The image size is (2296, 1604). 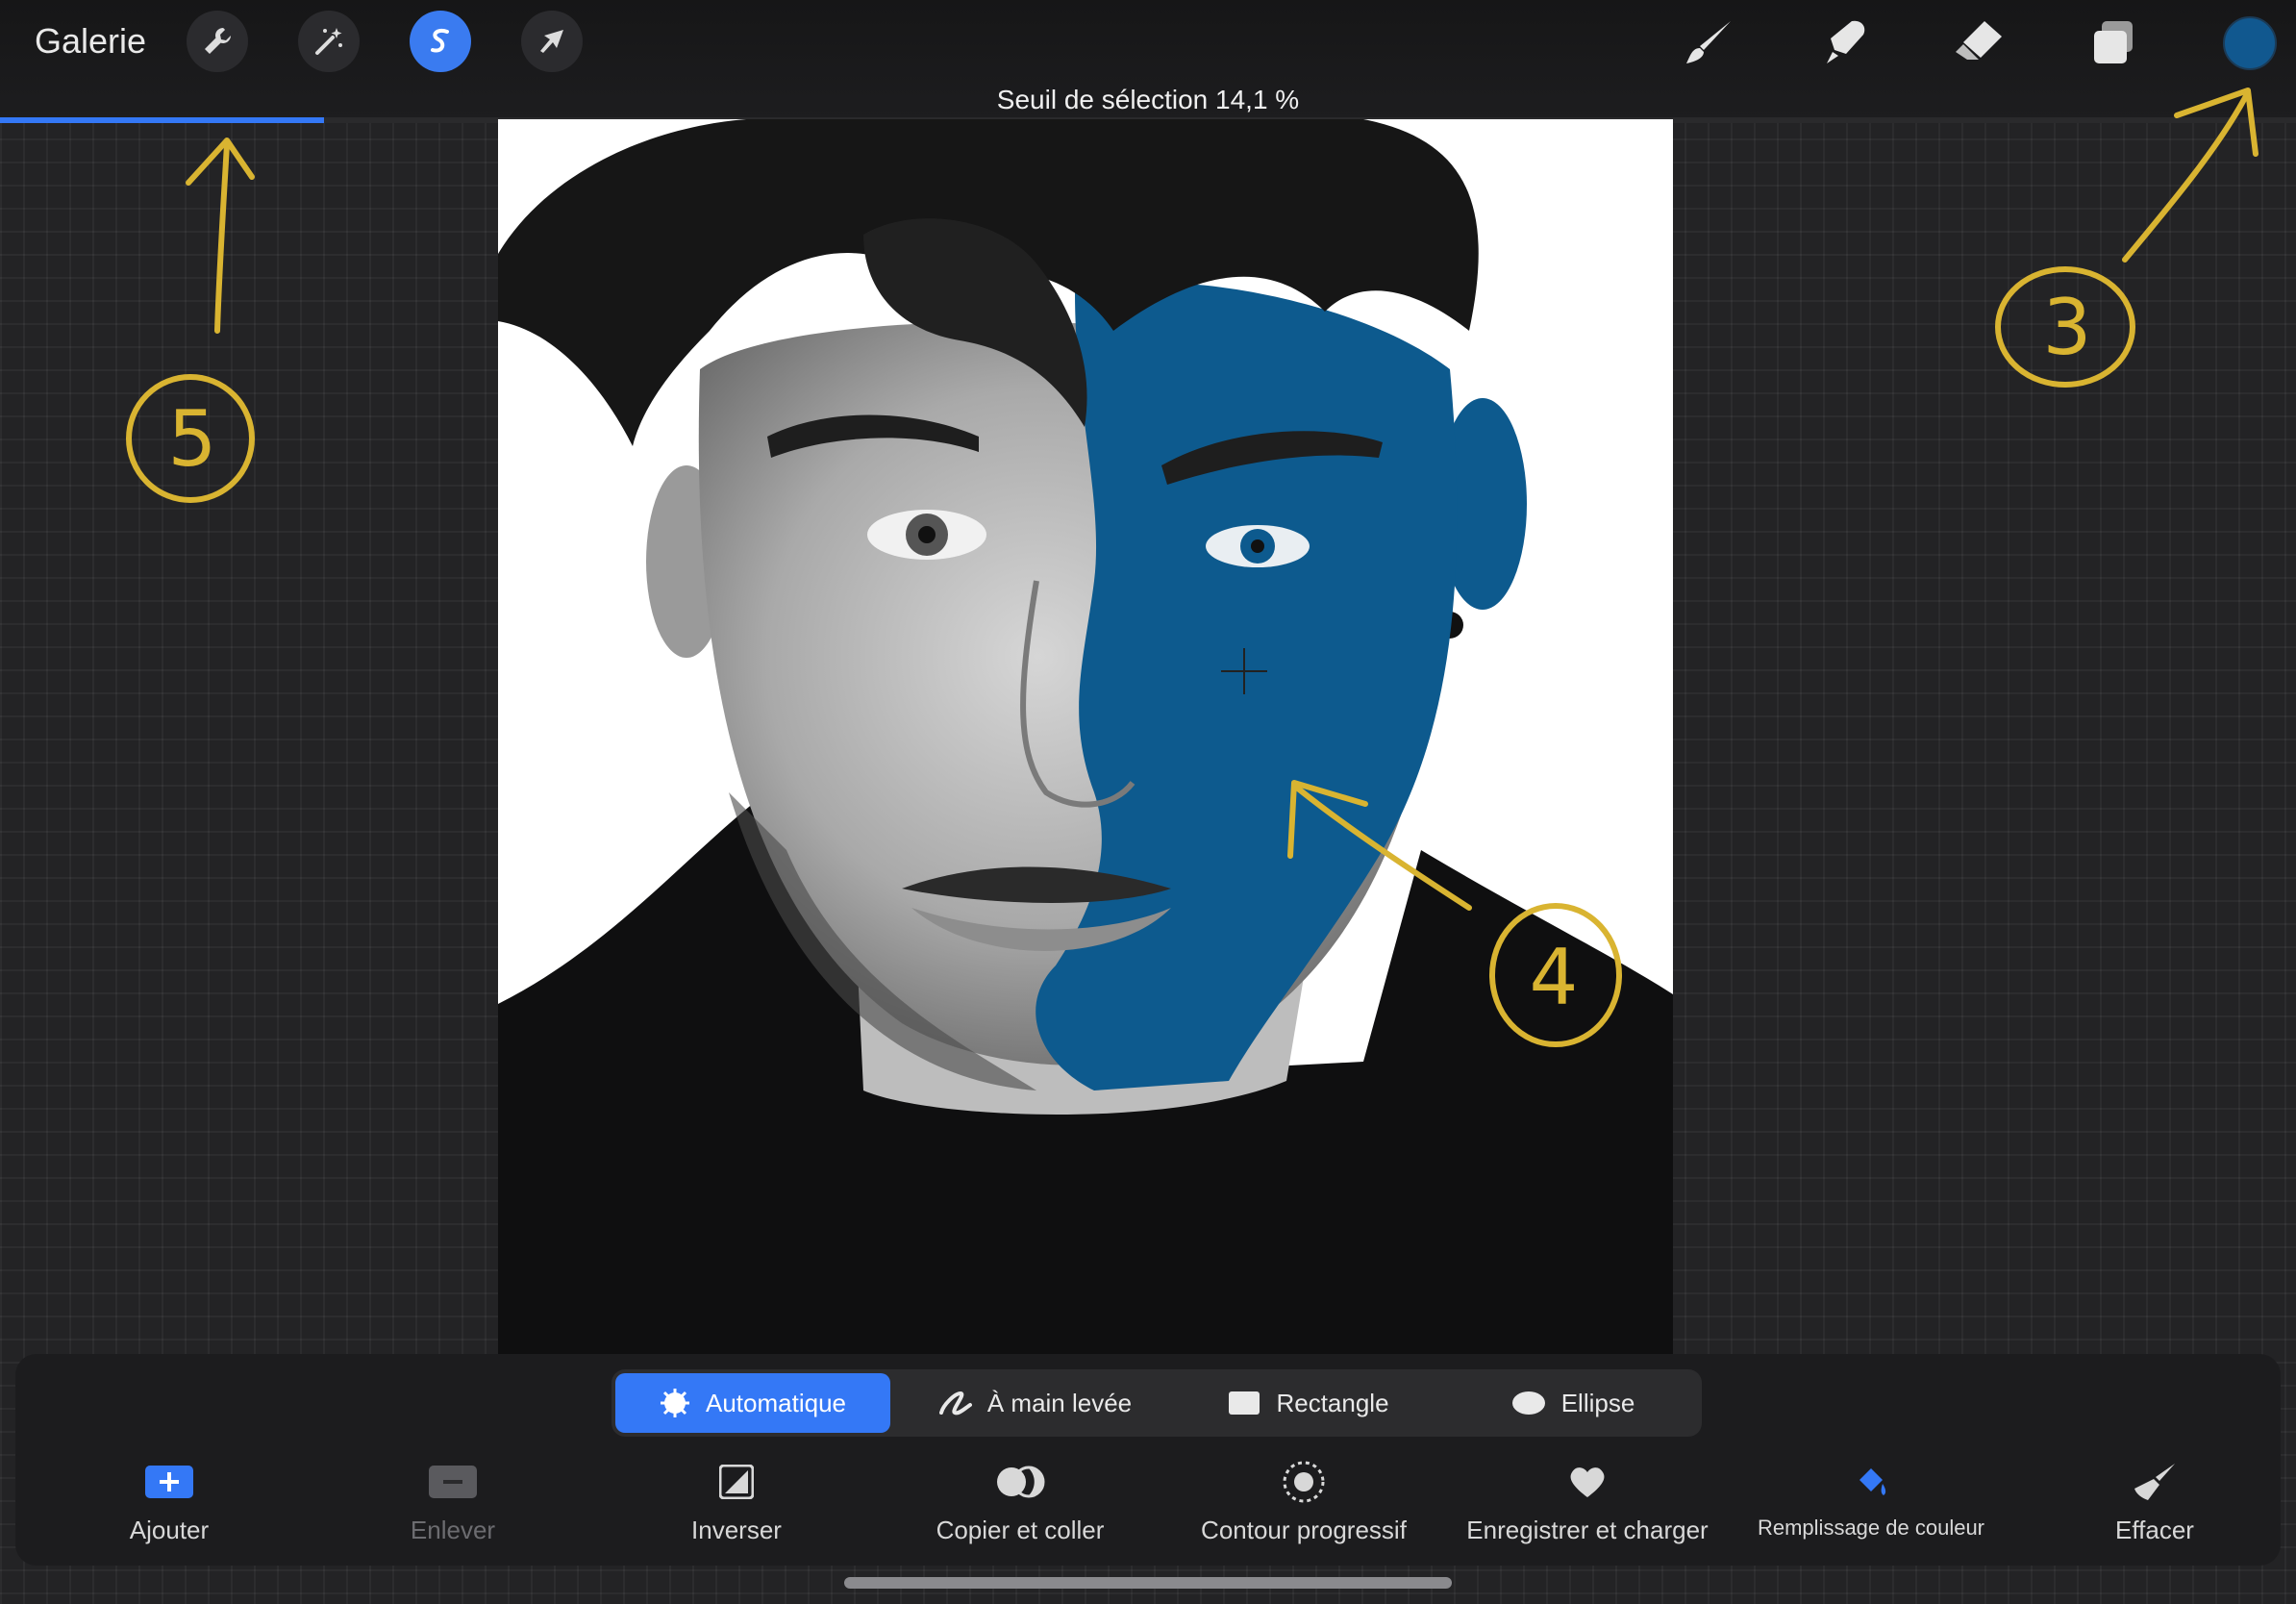 What do you see at coordinates (552, 41) in the screenshot?
I see `transform-arrow-icon` at bounding box center [552, 41].